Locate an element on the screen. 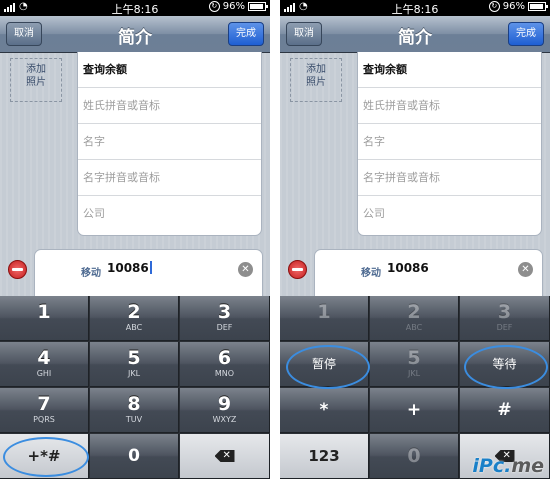 The image size is (550, 479). backspace-key: ✕ is located at coordinates (225, 456).